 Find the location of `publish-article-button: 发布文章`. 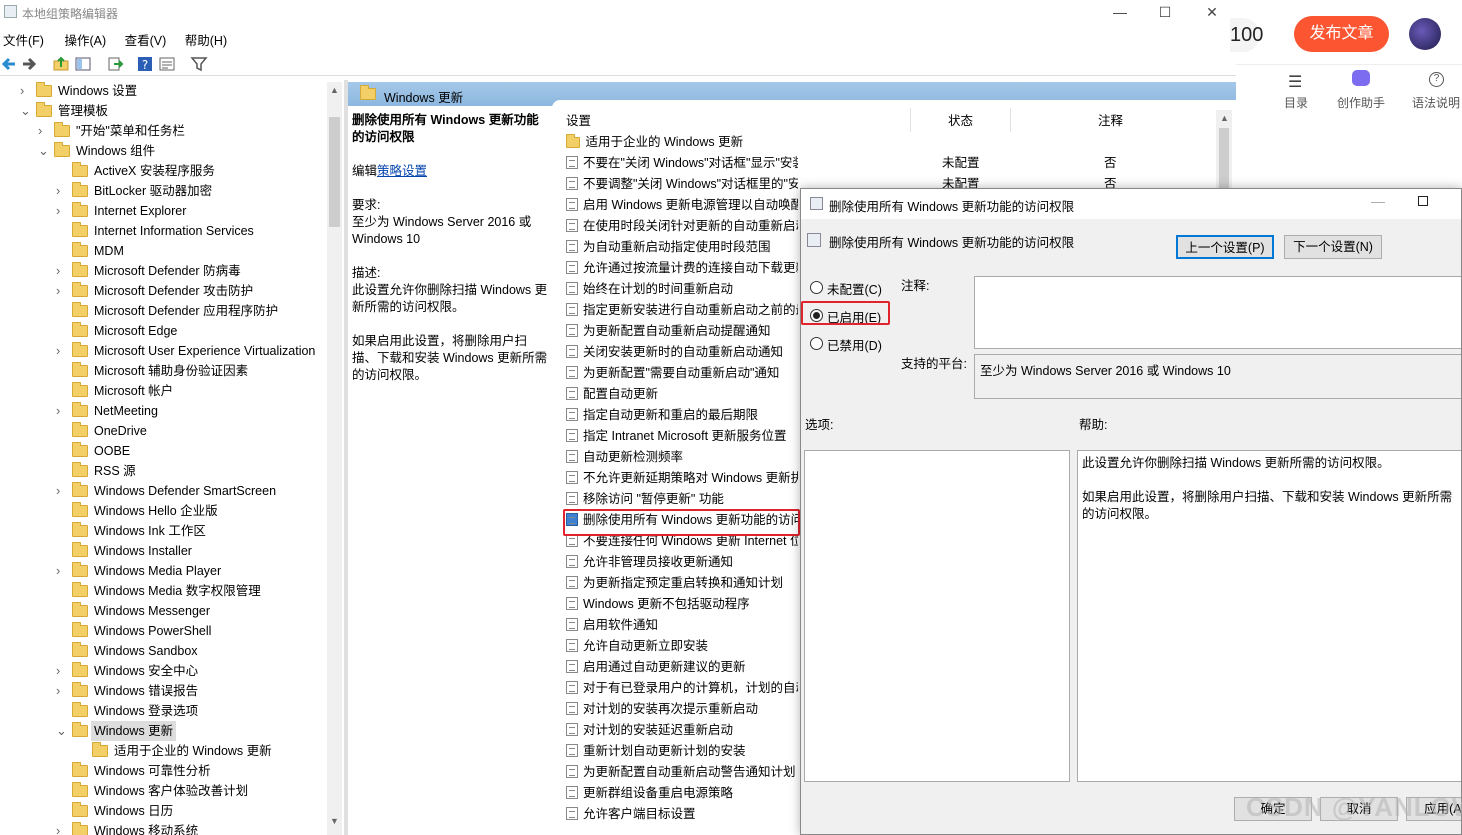

publish-article-button: 发布文章 is located at coordinates (1341, 34).